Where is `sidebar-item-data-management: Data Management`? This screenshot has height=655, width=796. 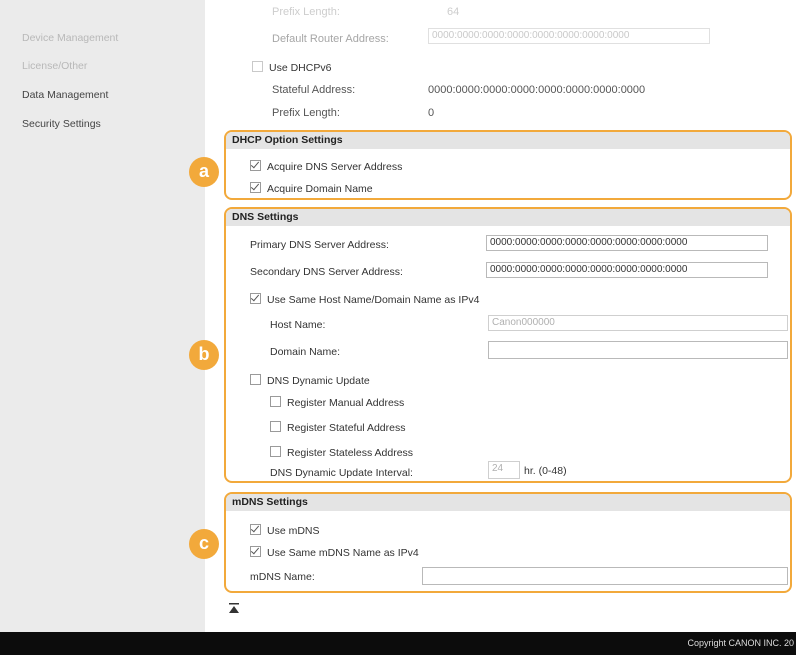 sidebar-item-data-management: Data Management is located at coordinates (65, 95).